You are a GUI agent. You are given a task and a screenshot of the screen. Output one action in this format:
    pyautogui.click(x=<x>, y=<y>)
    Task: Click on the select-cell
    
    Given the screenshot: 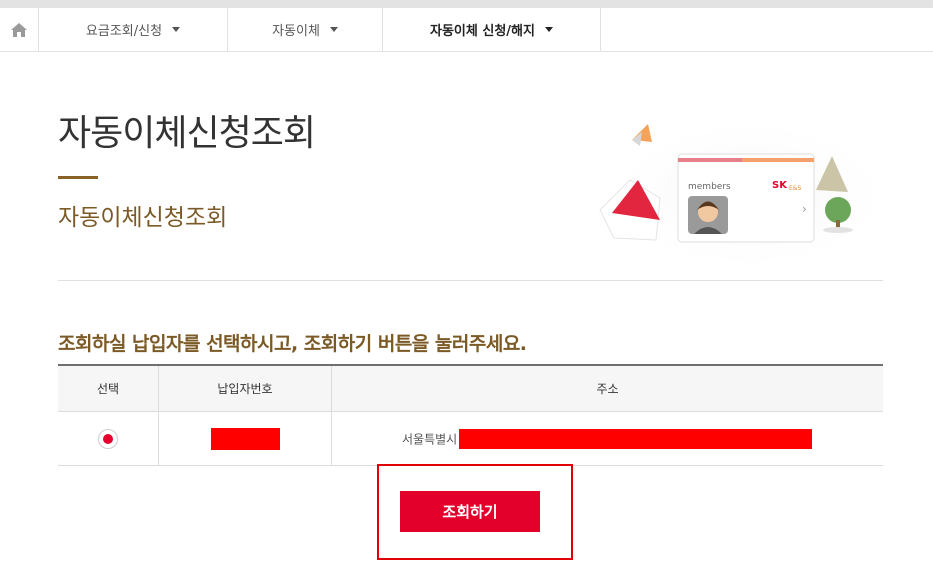 What is the action you would take?
    pyautogui.click(x=108, y=438)
    